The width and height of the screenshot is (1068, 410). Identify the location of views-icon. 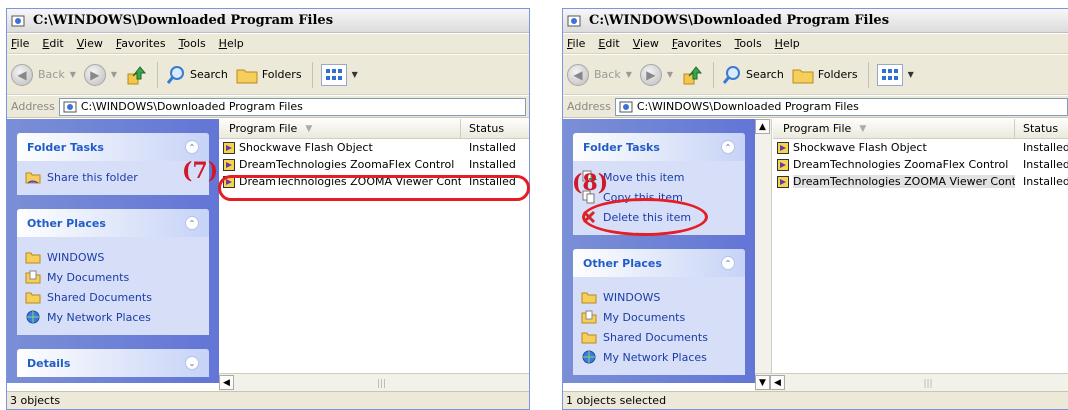
(333, 74).